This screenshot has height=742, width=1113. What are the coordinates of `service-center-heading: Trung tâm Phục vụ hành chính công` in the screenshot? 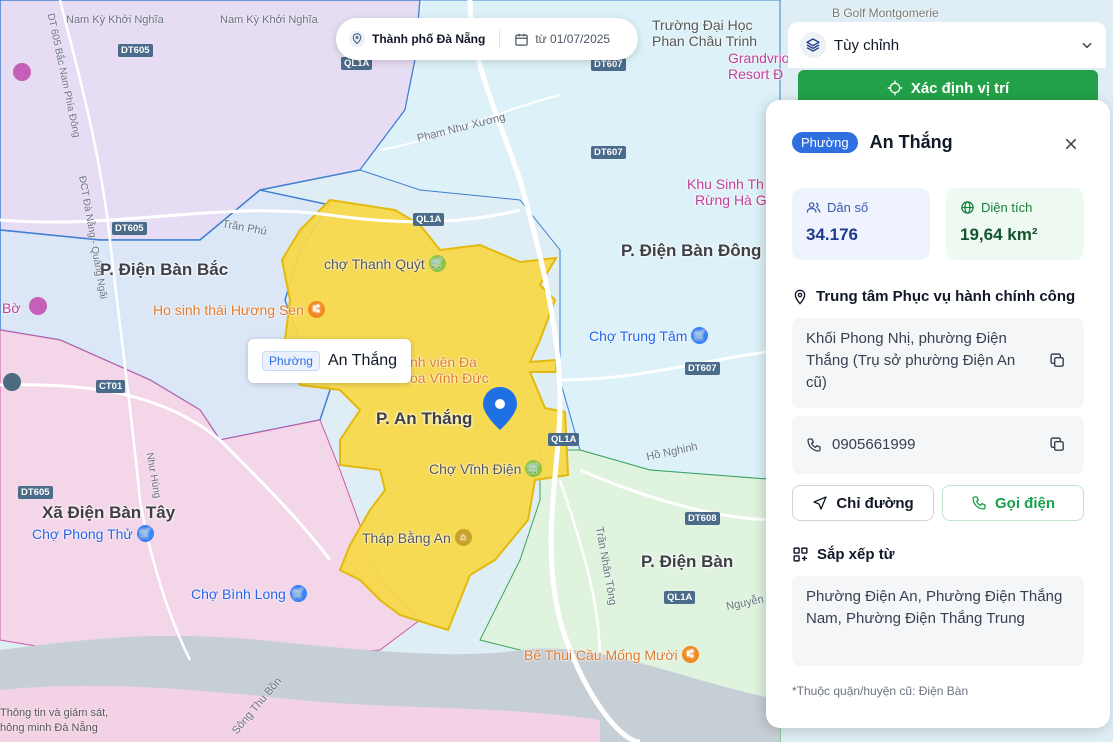 It's located at (933, 296).